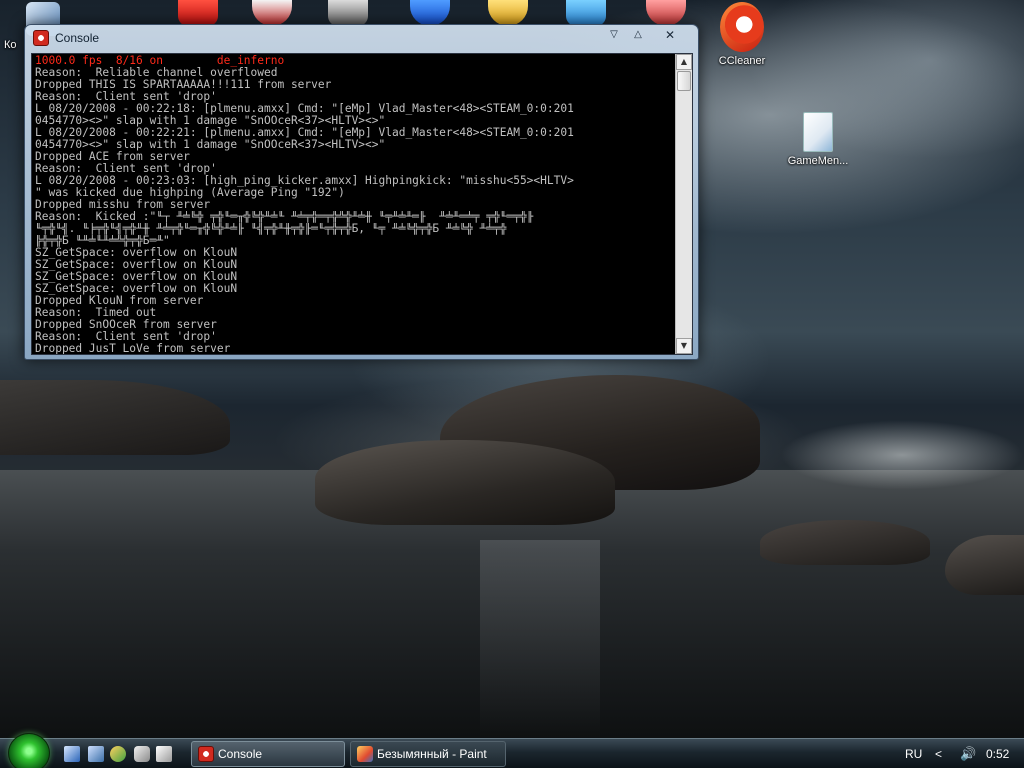  I want to click on quicklaunch-drive-icon, so click(142, 754).